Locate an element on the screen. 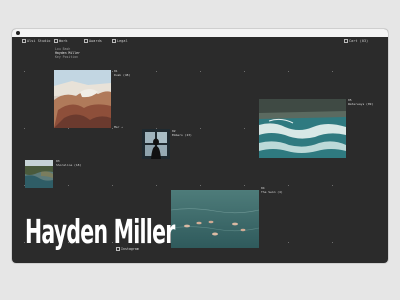 The height and width of the screenshot is (300, 400). rapids-river-icon is located at coordinates (302, 128).